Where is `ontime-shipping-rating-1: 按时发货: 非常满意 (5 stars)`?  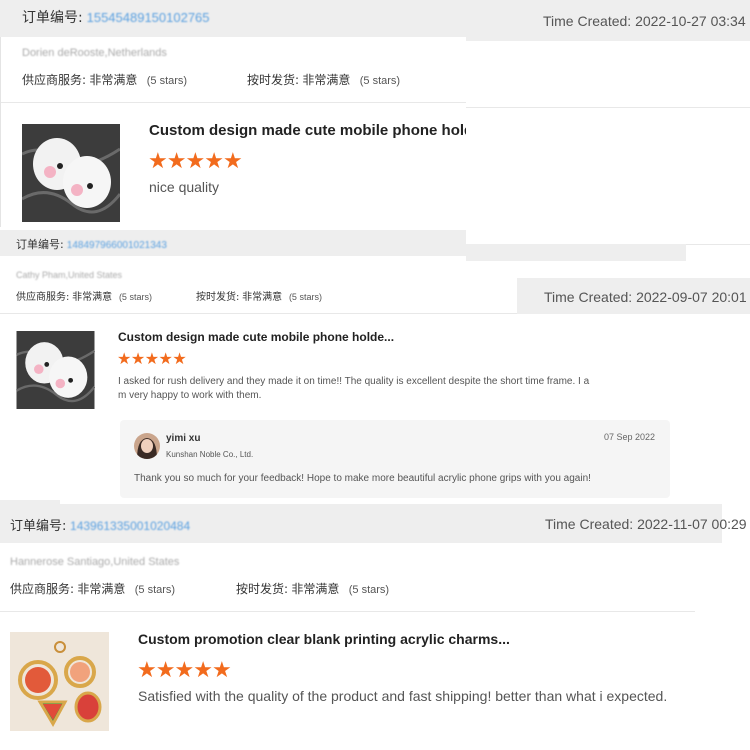 ontime-shipping-rating-1: 按时发货: 非常满意 (5 stars) is located at coordinates (323, 79).